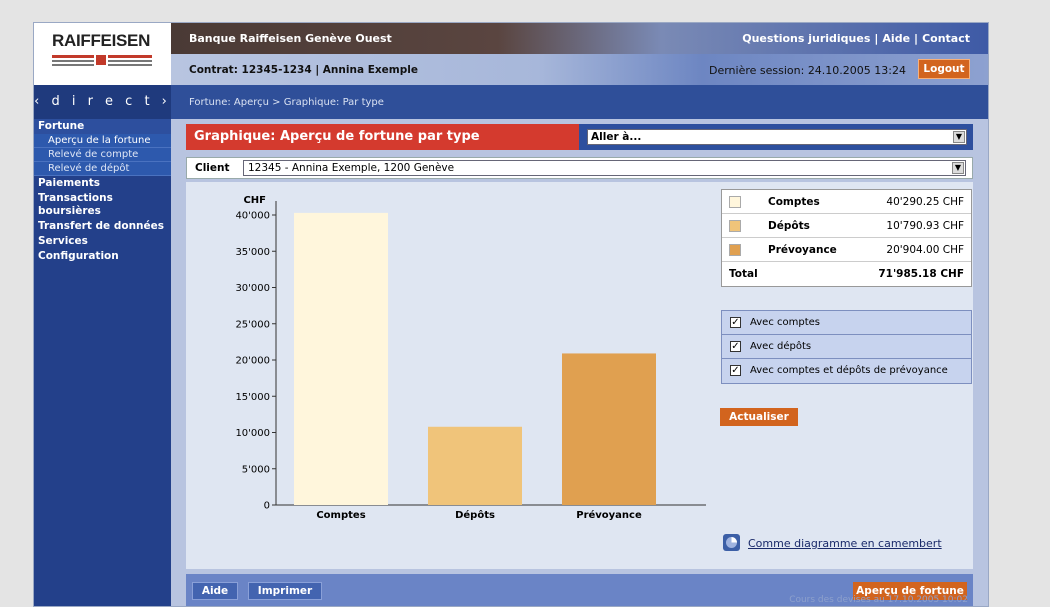 This screenshot has height=607, width=1050. What do you see at coordinates (351, 168) in the screenshot?
I see `client-value: 12345 - Annina Exemple, 1200 Genève` at bounding box center [351, 168].